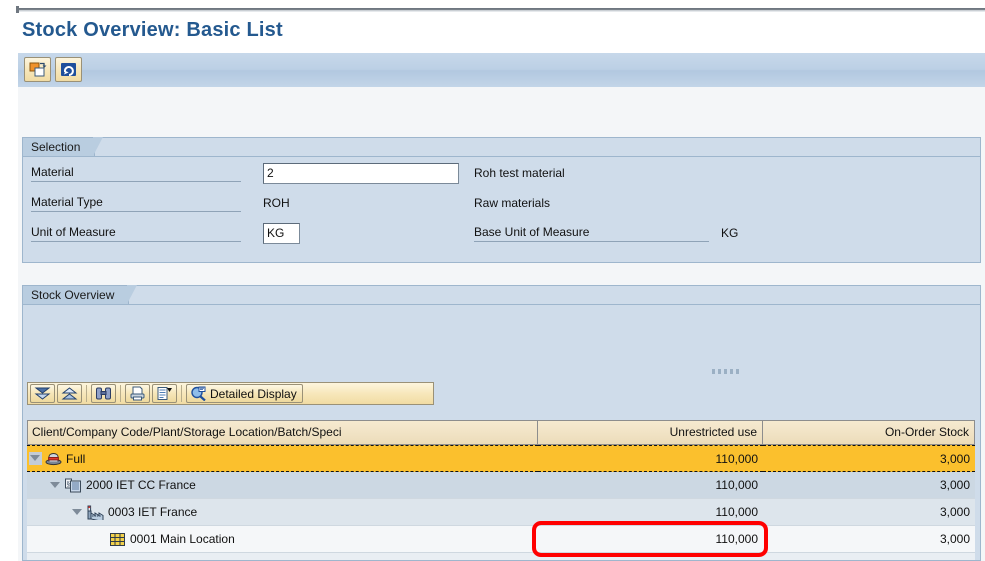 This screenshot has width=985, height=561. Describe the element at coordinates (63, 146) in the screenshot. I see `selection-legend: Selection` at that location.